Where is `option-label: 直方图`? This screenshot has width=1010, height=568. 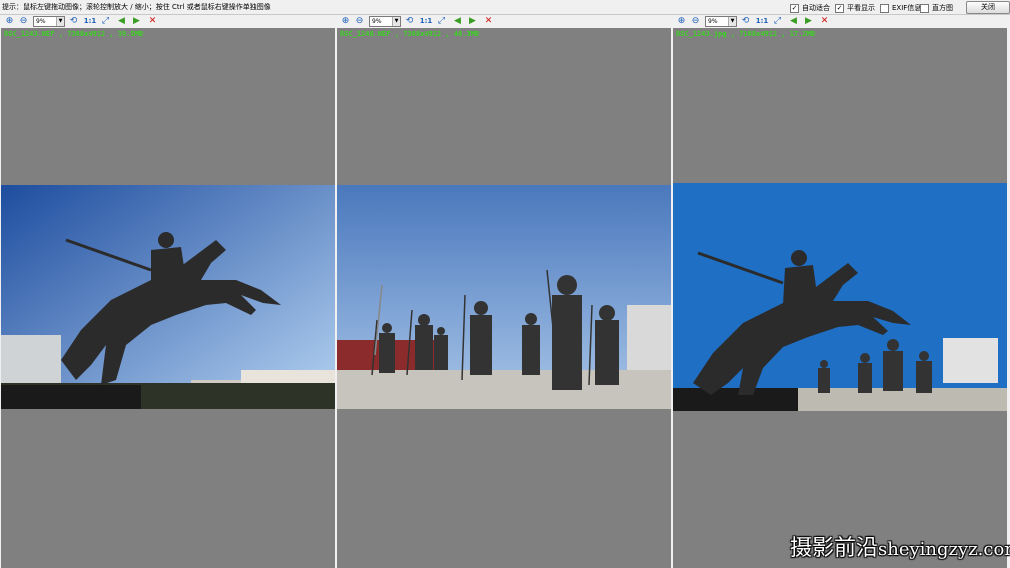
option-label: 直方图 is located at coordinates (942, 8).